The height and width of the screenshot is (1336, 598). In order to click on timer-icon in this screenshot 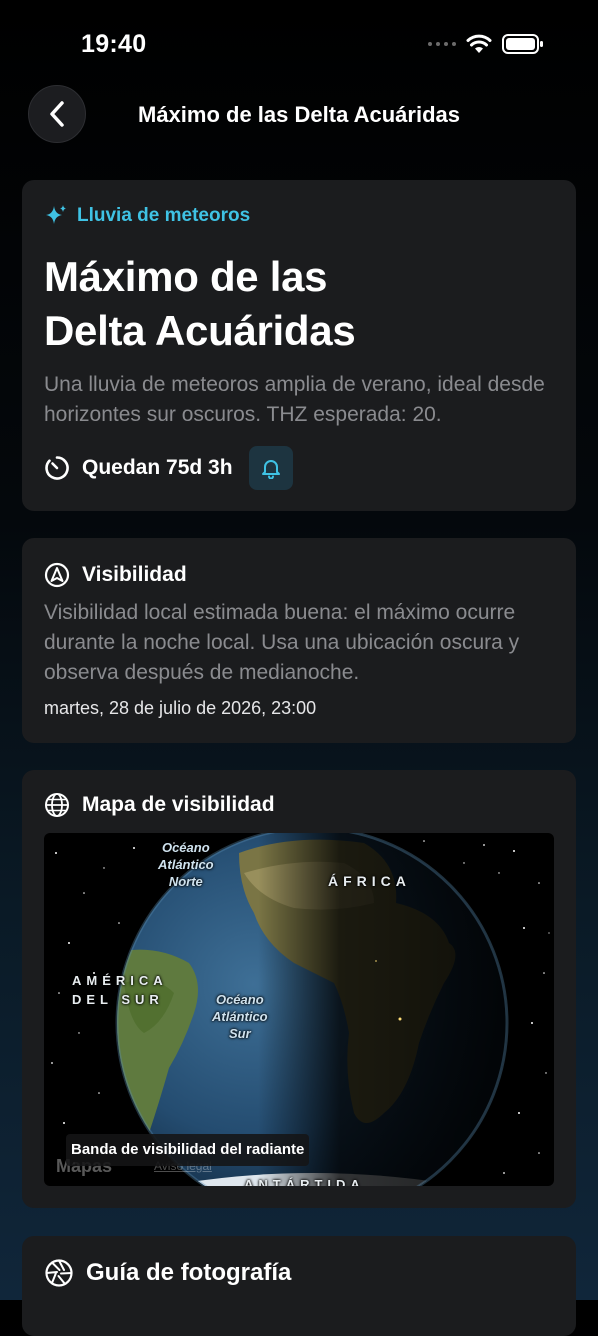, I will do `click(57, 468)`.